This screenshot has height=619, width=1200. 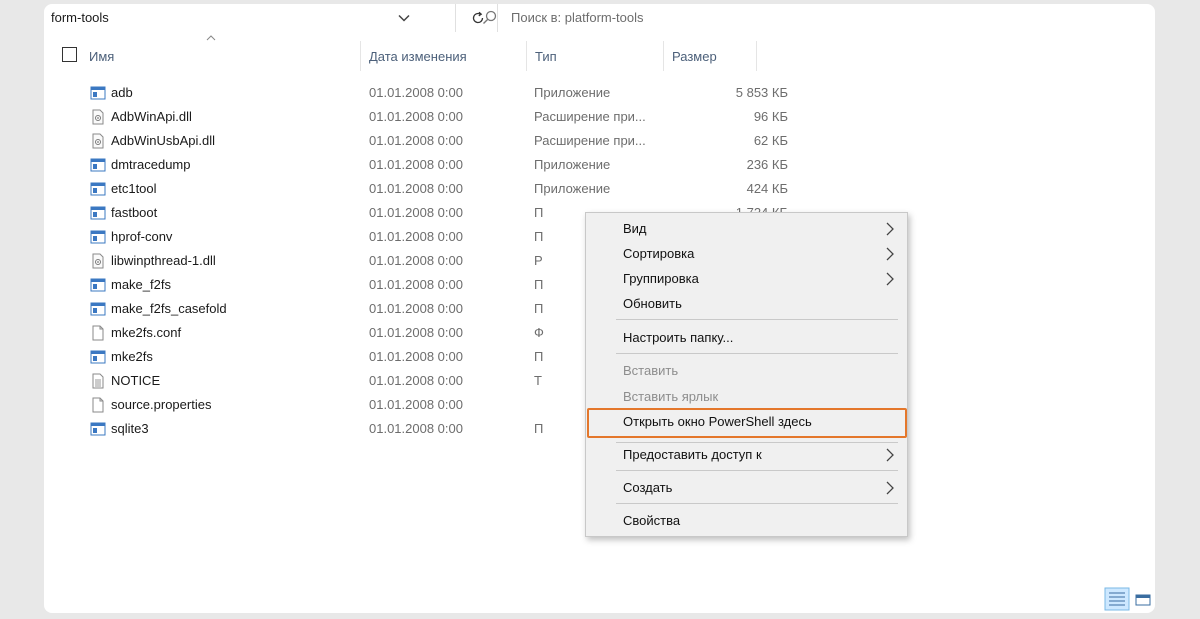 What do you see at coordinates (98, 333) in the screenshot?
I see `file-icon` at bounding box center [98, 333].